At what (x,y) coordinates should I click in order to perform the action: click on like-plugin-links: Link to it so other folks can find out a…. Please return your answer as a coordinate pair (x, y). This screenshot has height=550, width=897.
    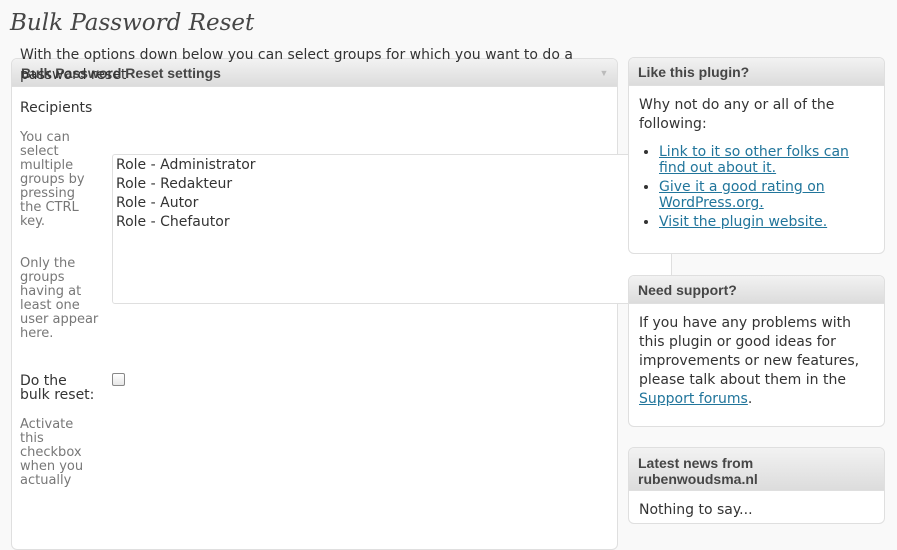
    Looking at the image, I should click on (756, 187).